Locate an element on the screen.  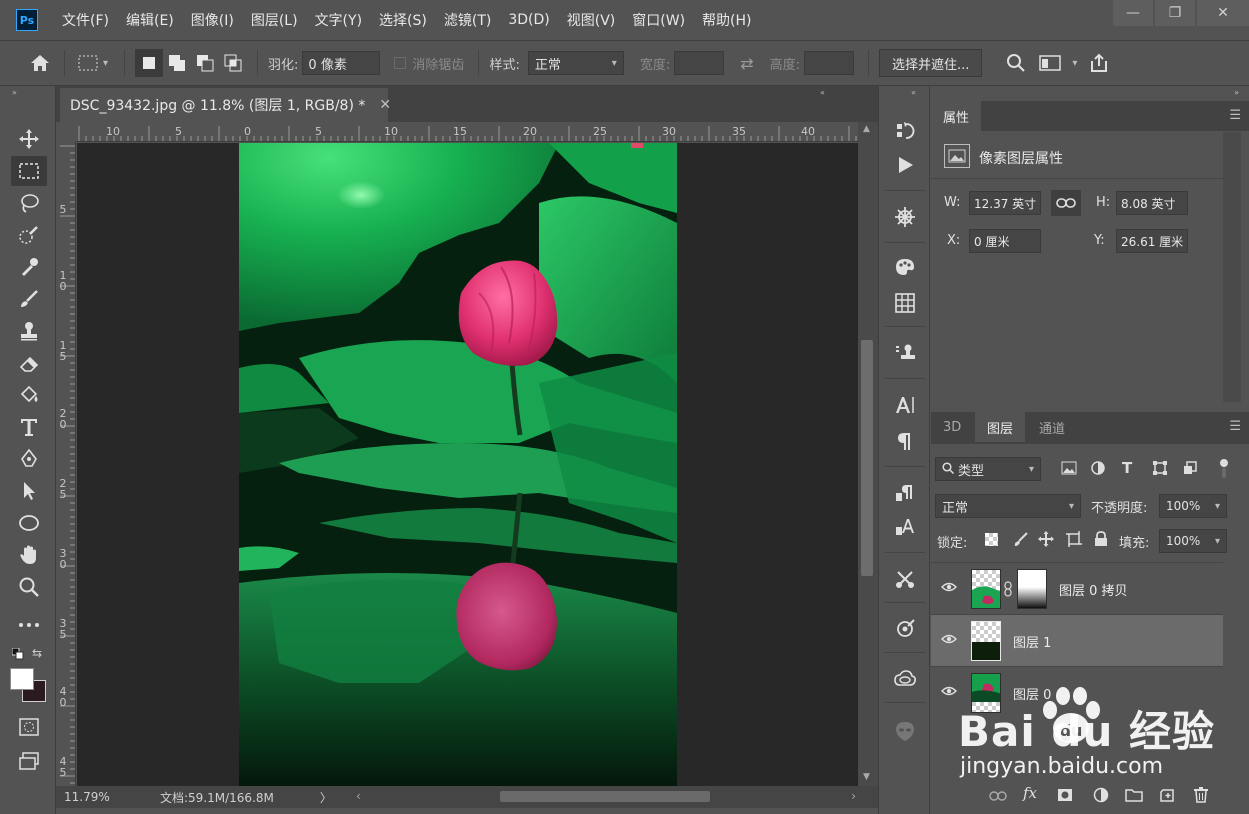
filter-toggle-switch is located at coordinates (1223, 468).